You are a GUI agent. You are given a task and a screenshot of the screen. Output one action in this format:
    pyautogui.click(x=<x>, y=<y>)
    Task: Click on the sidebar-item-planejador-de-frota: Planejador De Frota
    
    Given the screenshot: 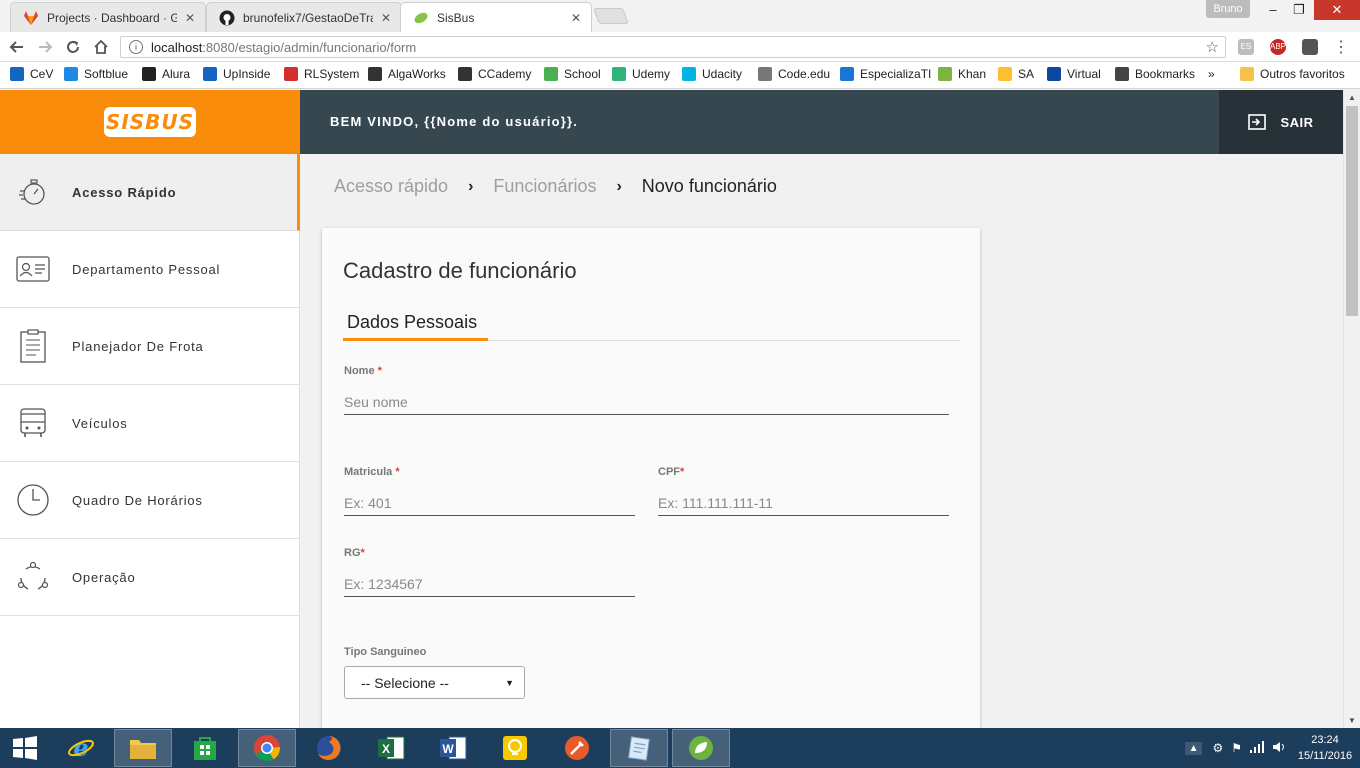 What is the action you would take?
    pyautogui.click(x=150, y=346)
    